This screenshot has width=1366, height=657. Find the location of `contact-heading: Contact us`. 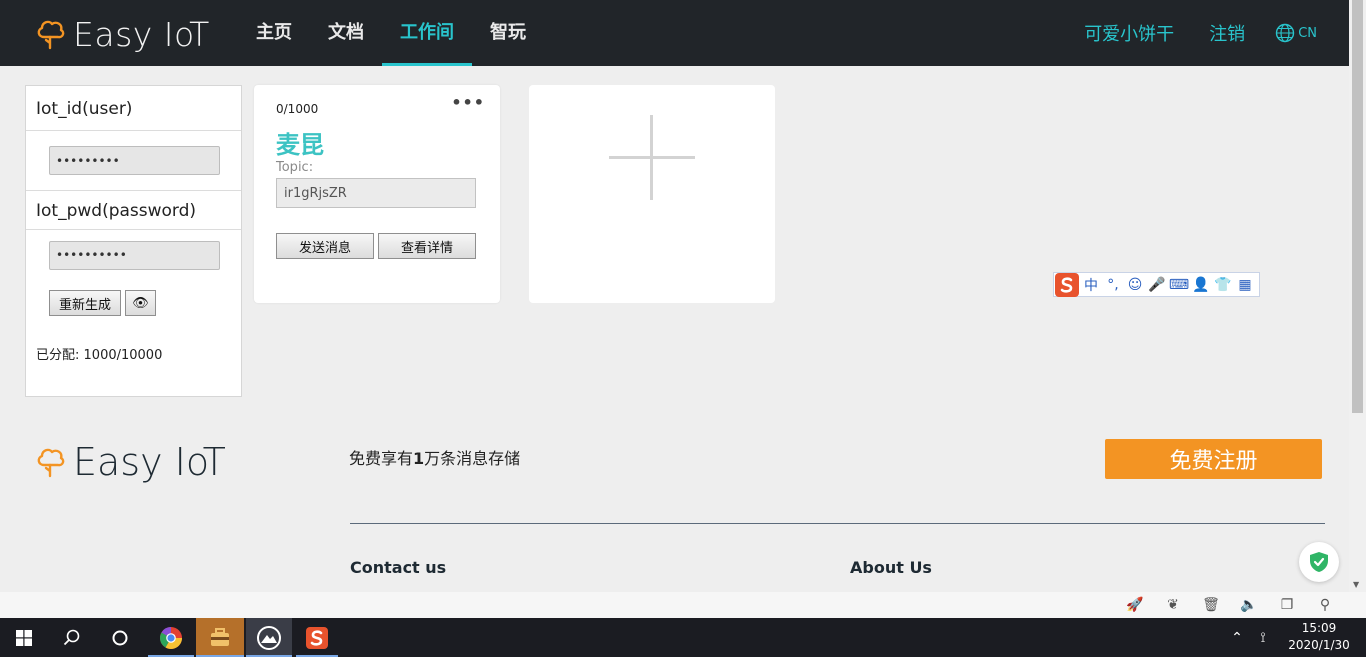

contact-heading: Contact us is located at coordinates (398, 567).